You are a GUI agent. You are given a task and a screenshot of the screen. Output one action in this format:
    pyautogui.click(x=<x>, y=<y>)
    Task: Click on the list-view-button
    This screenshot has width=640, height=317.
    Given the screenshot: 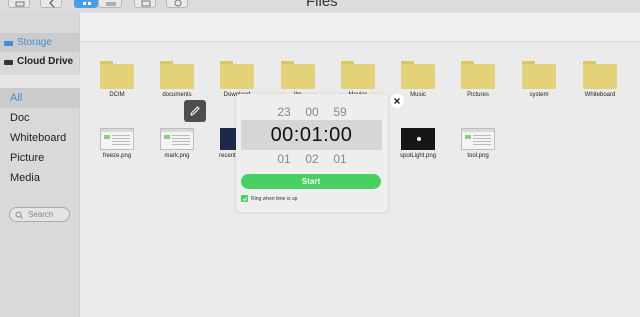 What is the action you would take?
    pyautogui.click(x=110, y=4)
    